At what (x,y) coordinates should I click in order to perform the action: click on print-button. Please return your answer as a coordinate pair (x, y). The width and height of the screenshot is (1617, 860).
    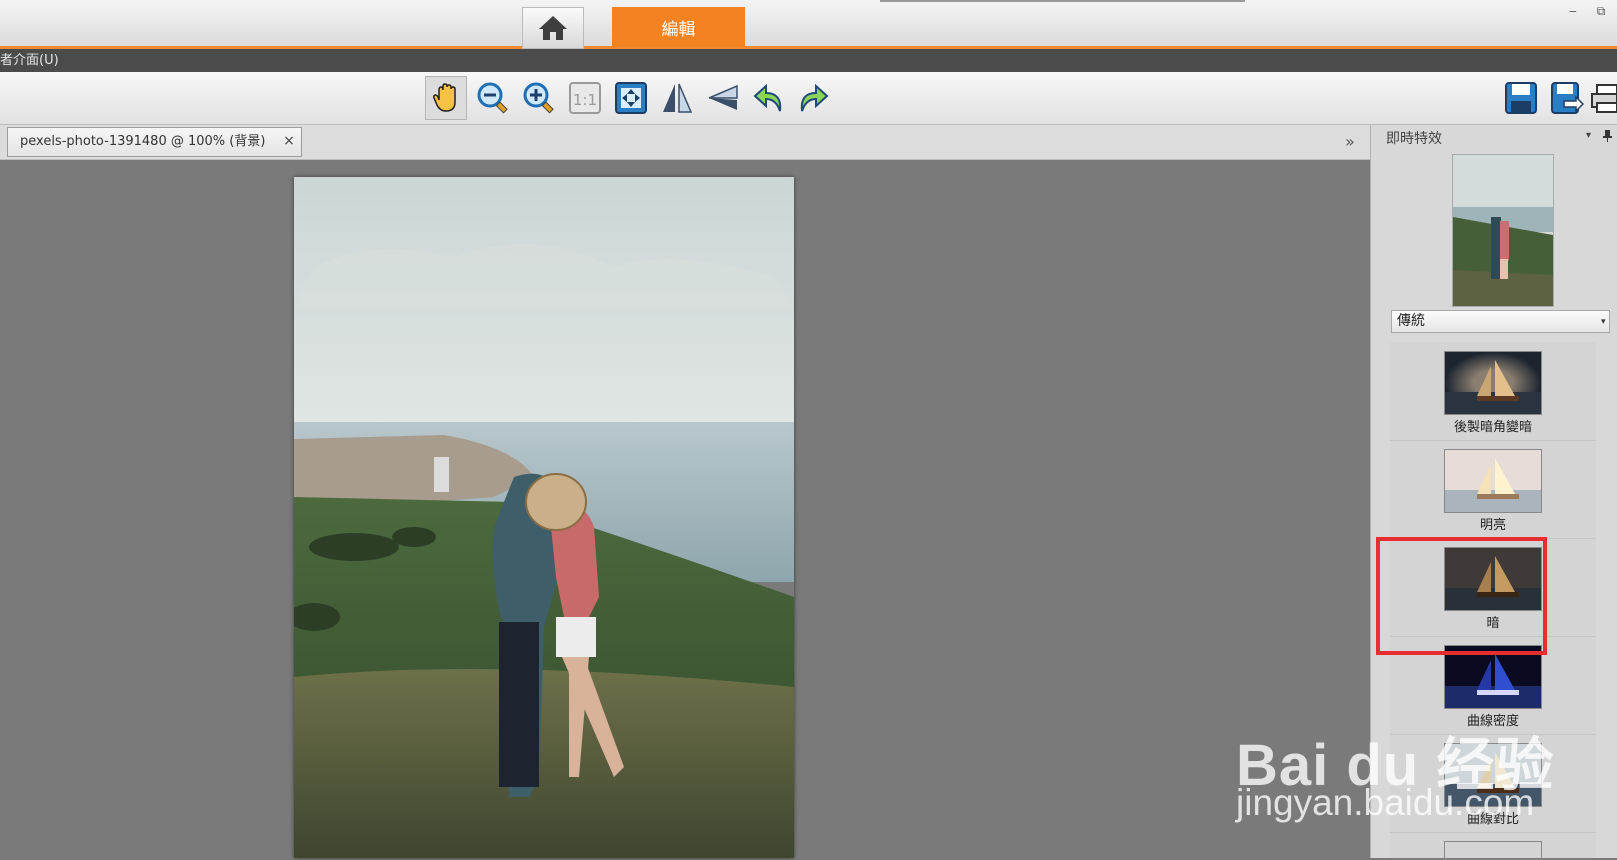
    Looking at the image, I should click on (1603, 98).